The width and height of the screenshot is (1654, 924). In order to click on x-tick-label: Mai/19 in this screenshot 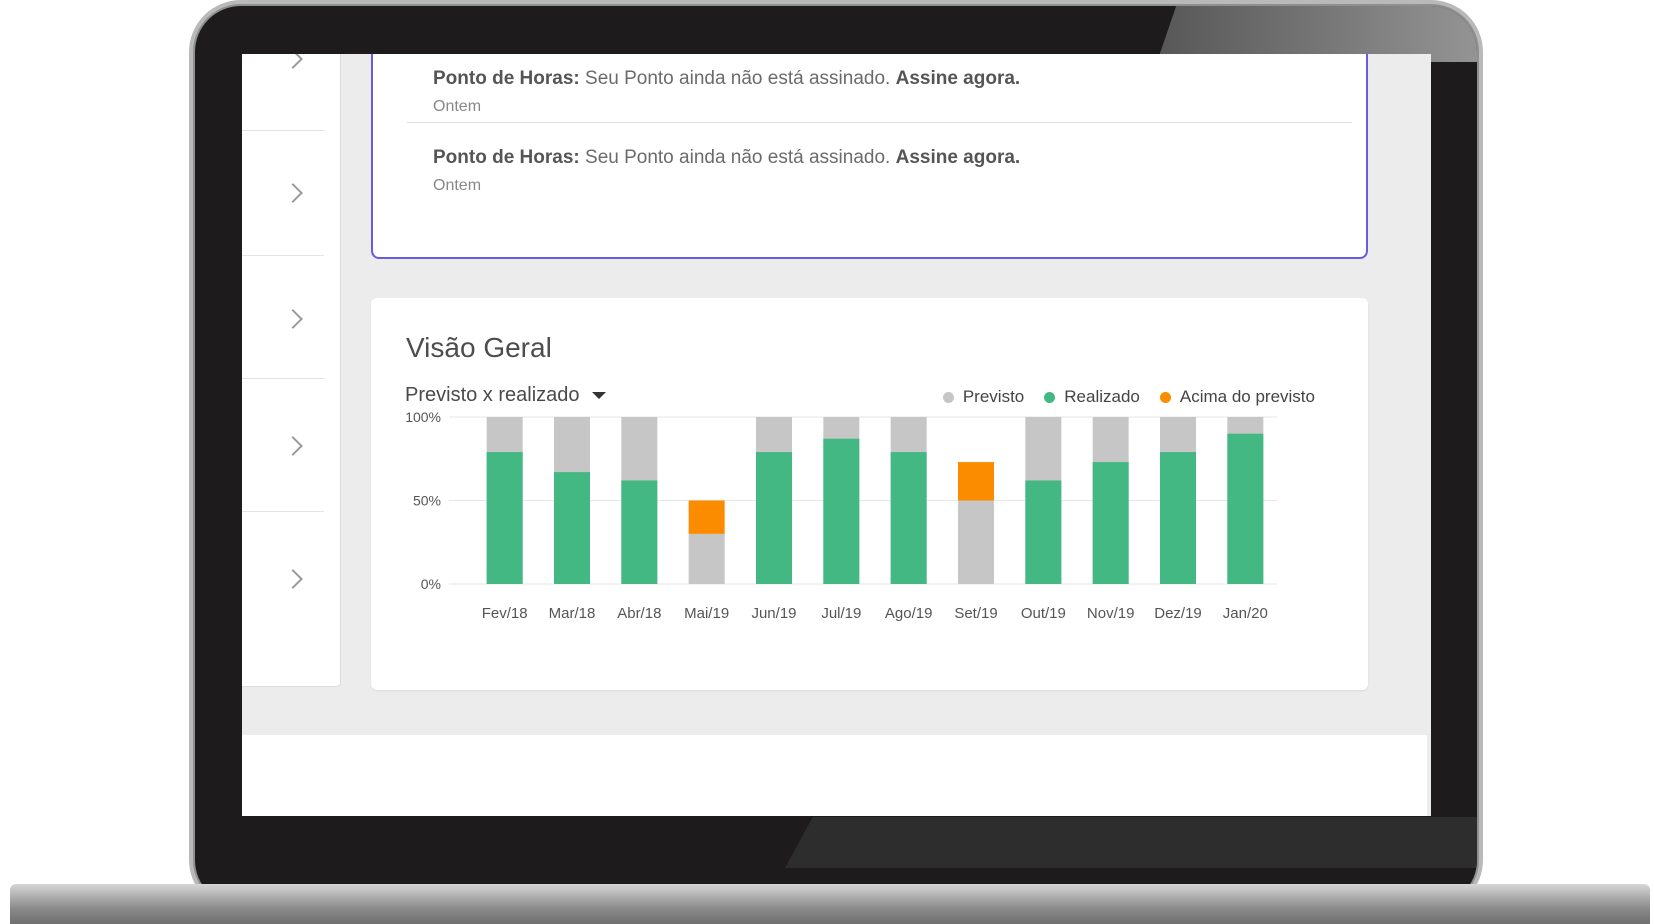, I will do `click(706, 613)`.